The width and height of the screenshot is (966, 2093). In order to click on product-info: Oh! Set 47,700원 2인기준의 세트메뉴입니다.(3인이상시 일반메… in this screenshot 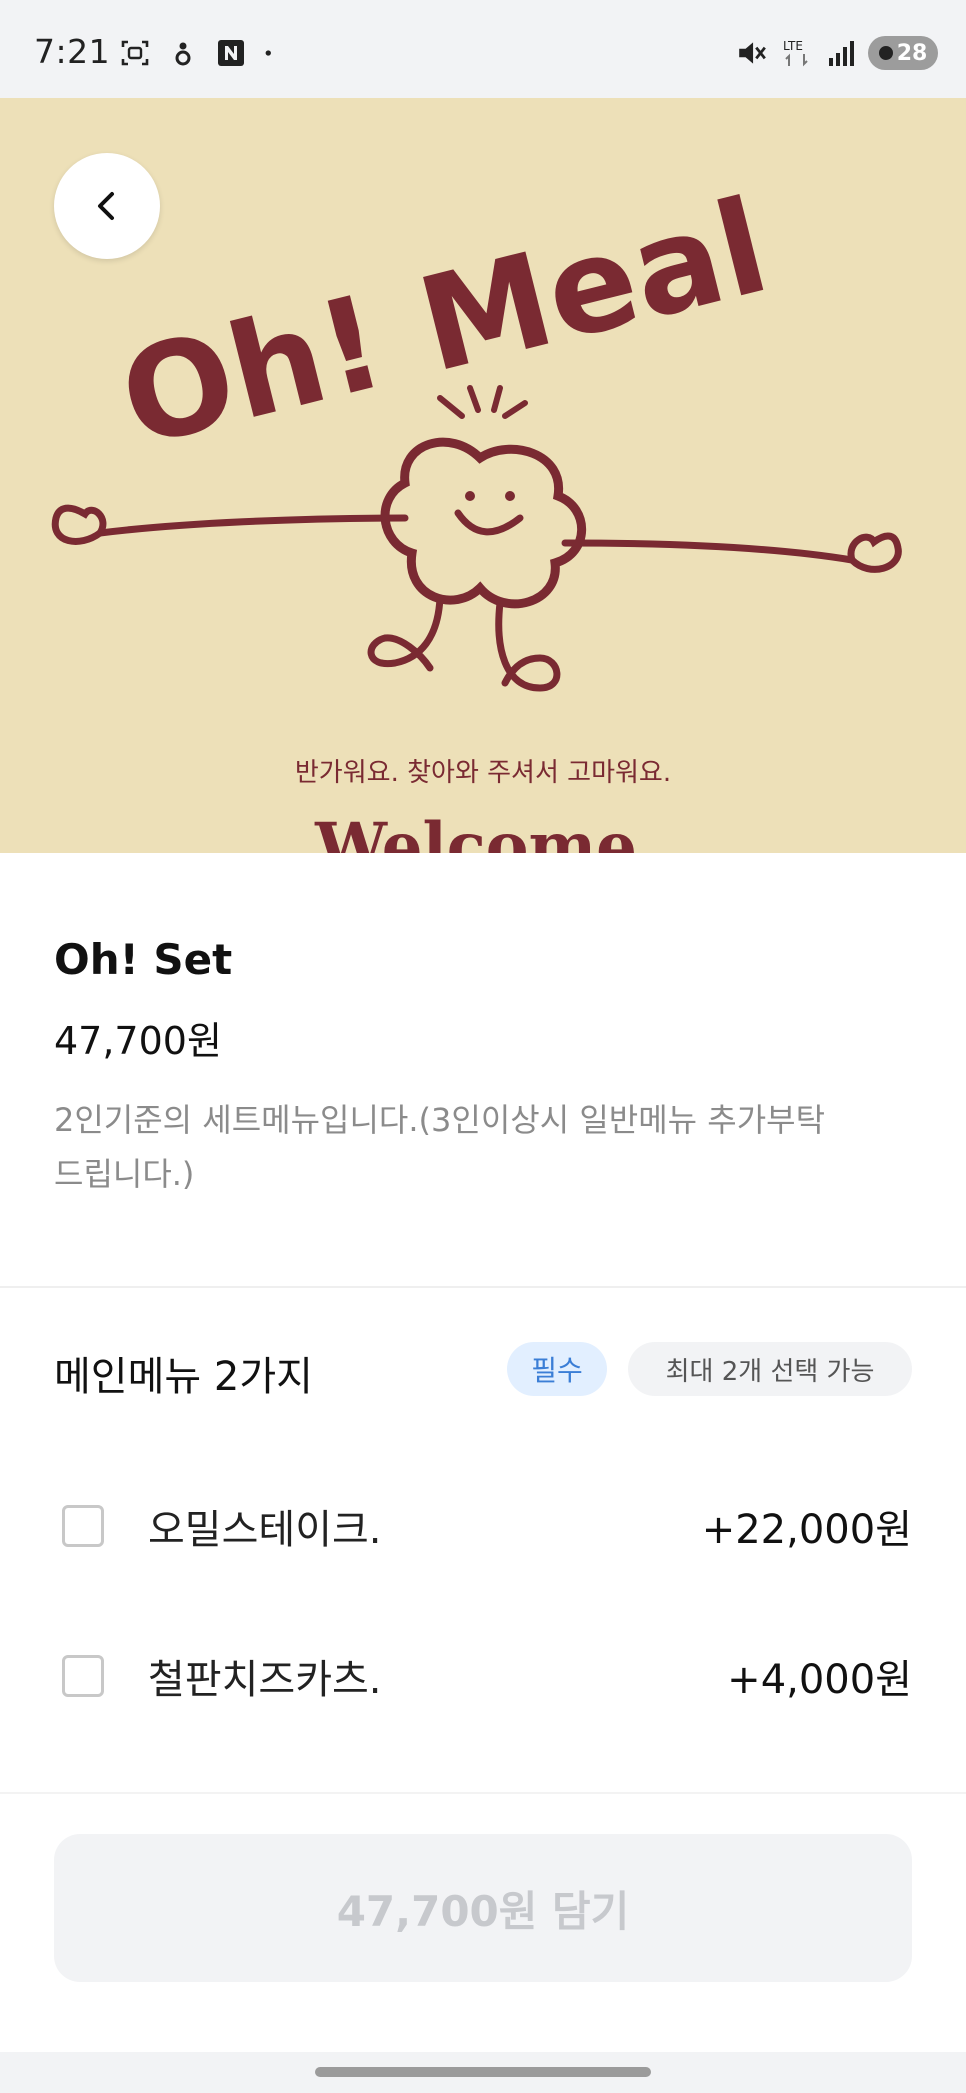, I will do `click(484, 1068)`.